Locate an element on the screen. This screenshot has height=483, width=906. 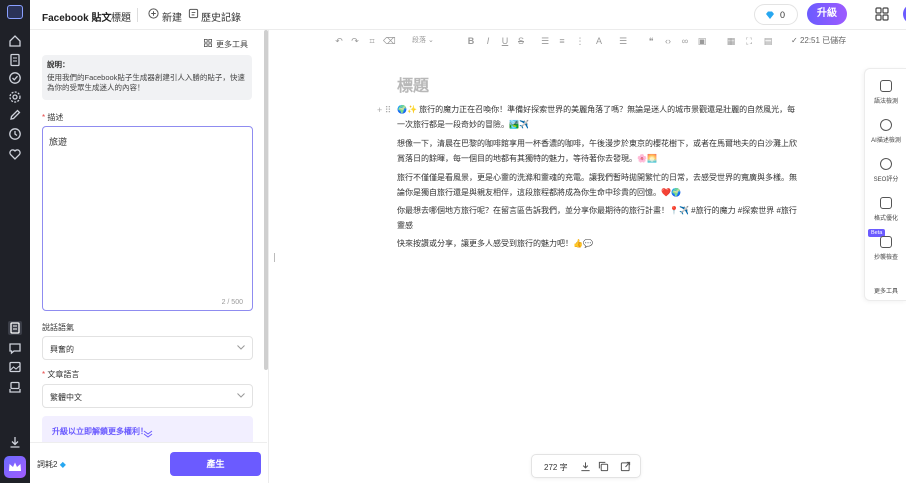
gauge-icon is located at coordinates (886, 164).